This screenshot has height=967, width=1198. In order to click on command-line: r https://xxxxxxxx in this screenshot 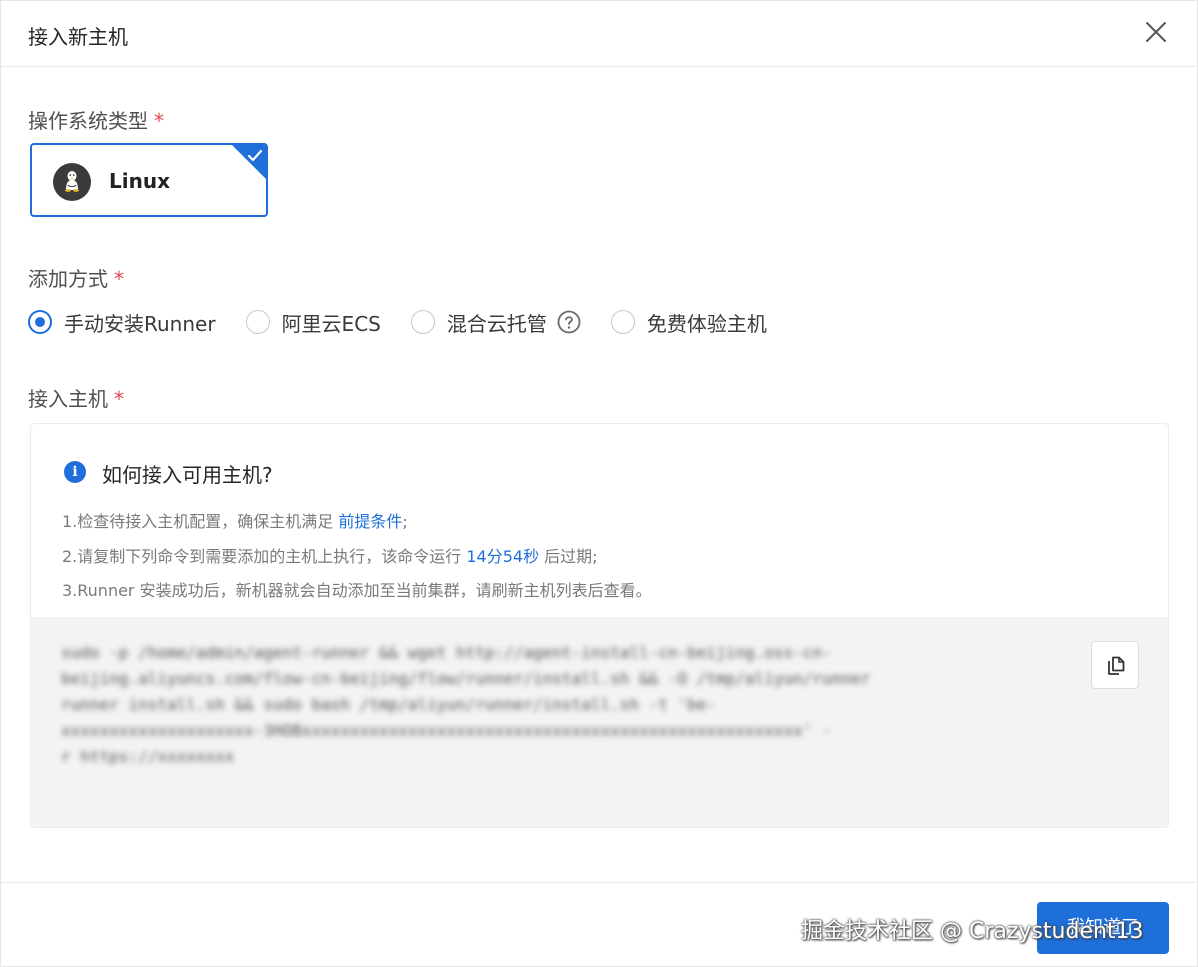, I will do `click(148, 756)`.